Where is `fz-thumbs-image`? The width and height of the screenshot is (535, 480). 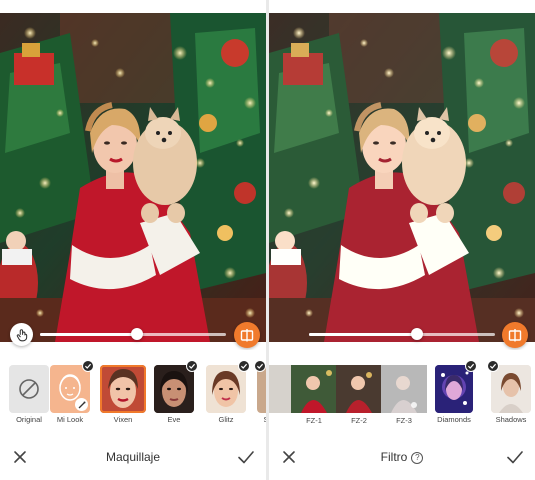 fz-thumbs-image is located at coordinates (348, 389).